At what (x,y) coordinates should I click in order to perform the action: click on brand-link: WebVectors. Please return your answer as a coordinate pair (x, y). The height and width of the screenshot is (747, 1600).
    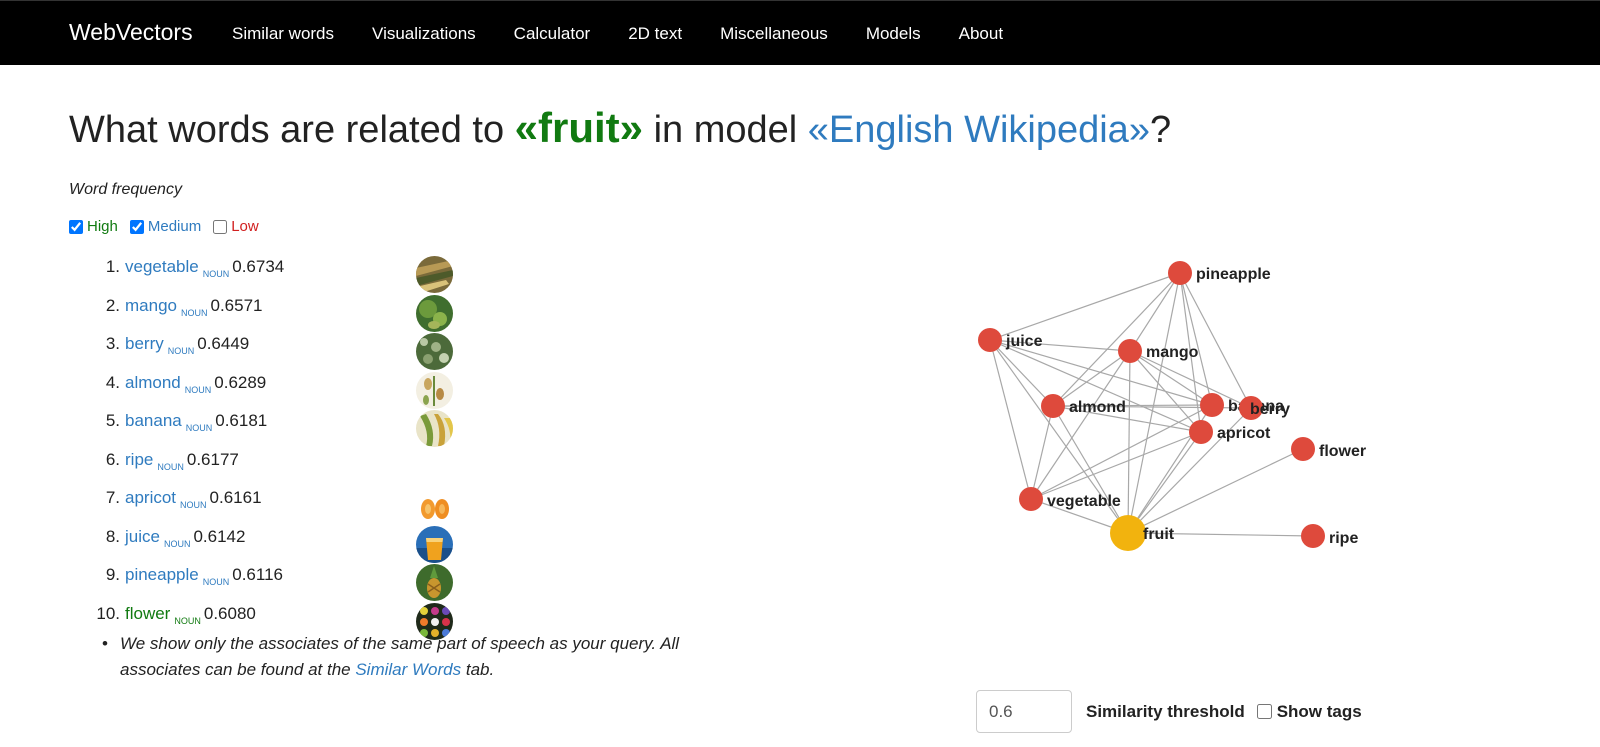
    Looking at the image, I should click on (131, 32).